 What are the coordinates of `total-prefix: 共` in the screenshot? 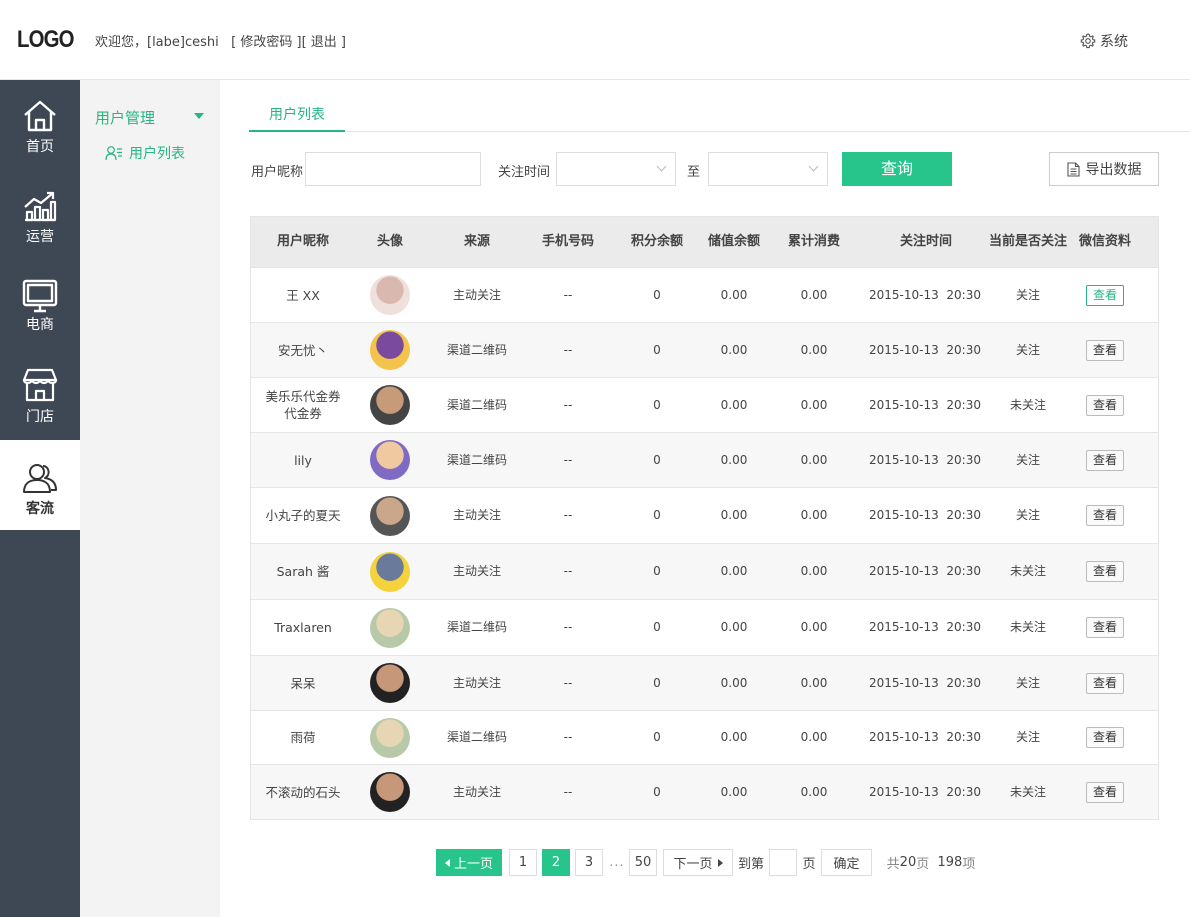 It's located at (893, 864).